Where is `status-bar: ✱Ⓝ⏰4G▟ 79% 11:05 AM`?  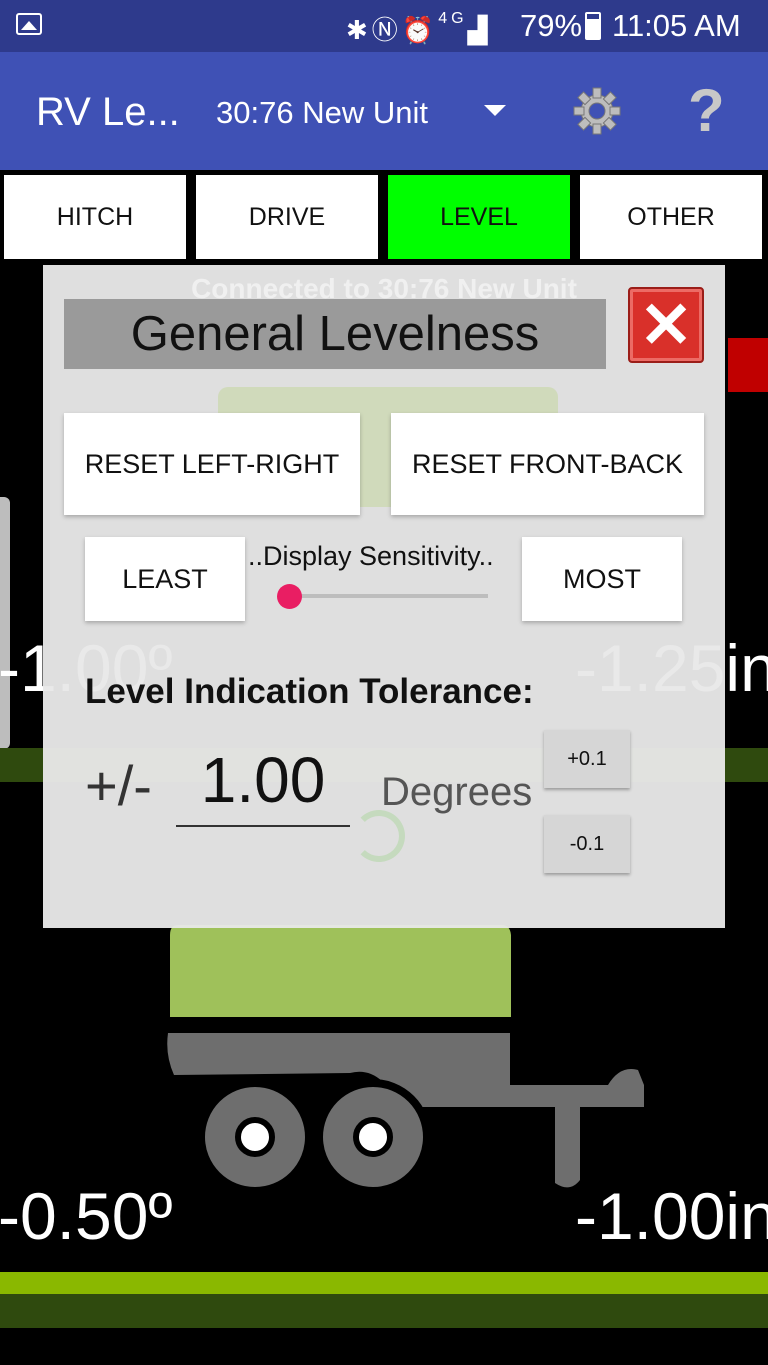
status-bar: ✱Ⓝ⏰4G▟ 79% 11:05 AM is located at coordinates (384, 26).